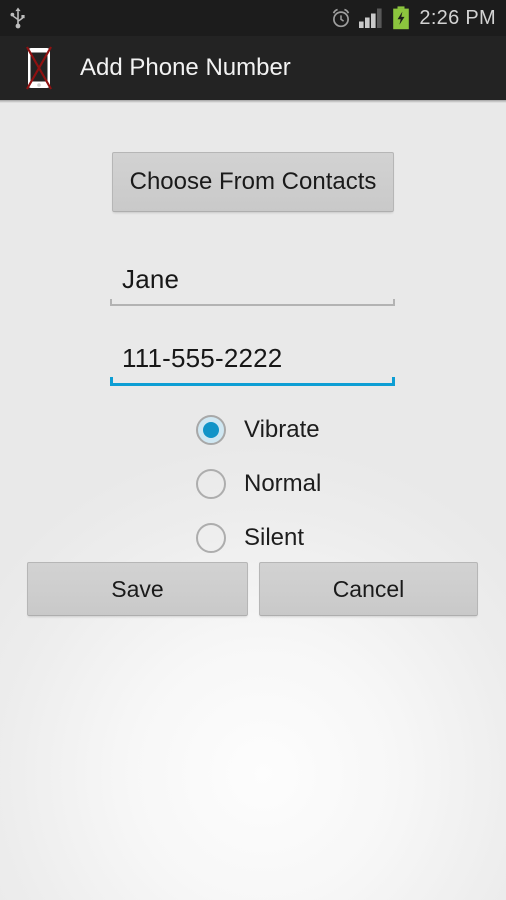  I want to click on radio-option-normal: Normal, so click(346, 484).